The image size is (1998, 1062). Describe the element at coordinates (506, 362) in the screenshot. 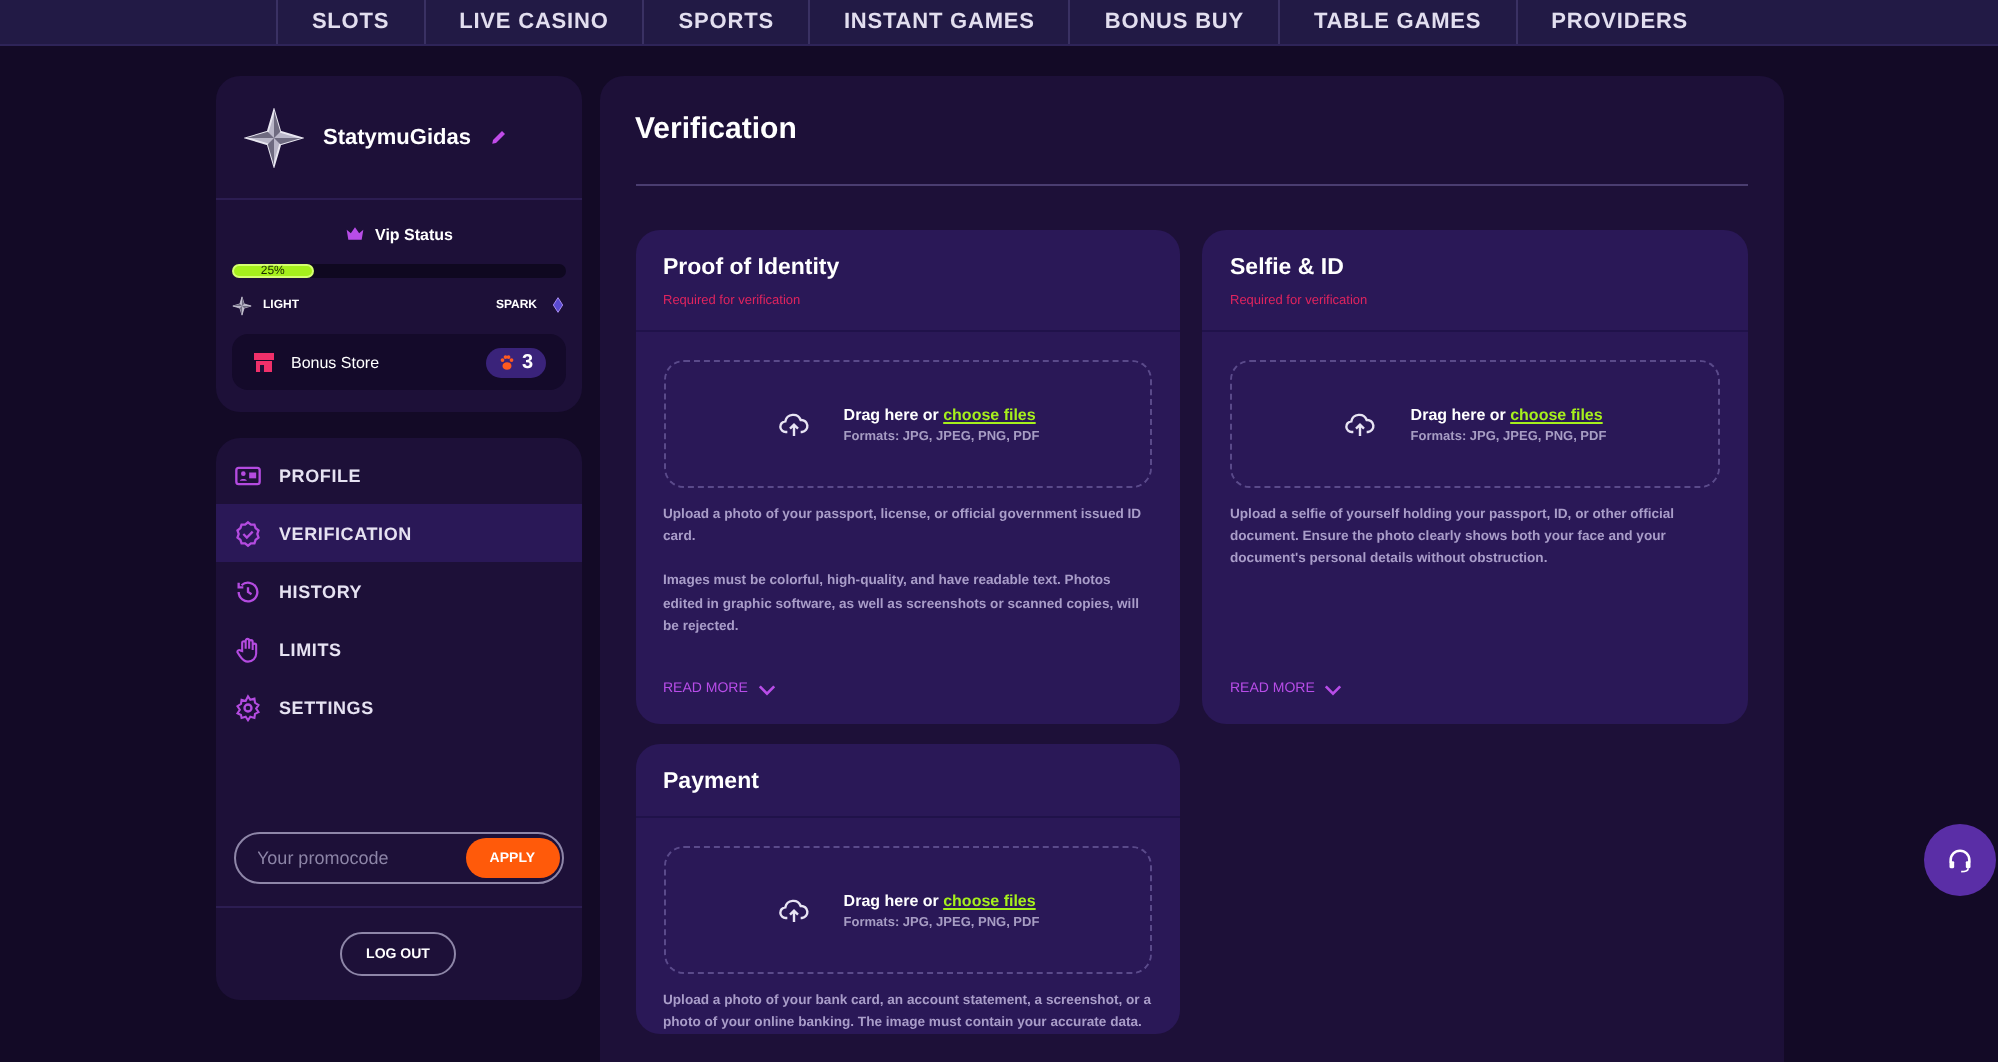

I see `paw-icon` at that location.